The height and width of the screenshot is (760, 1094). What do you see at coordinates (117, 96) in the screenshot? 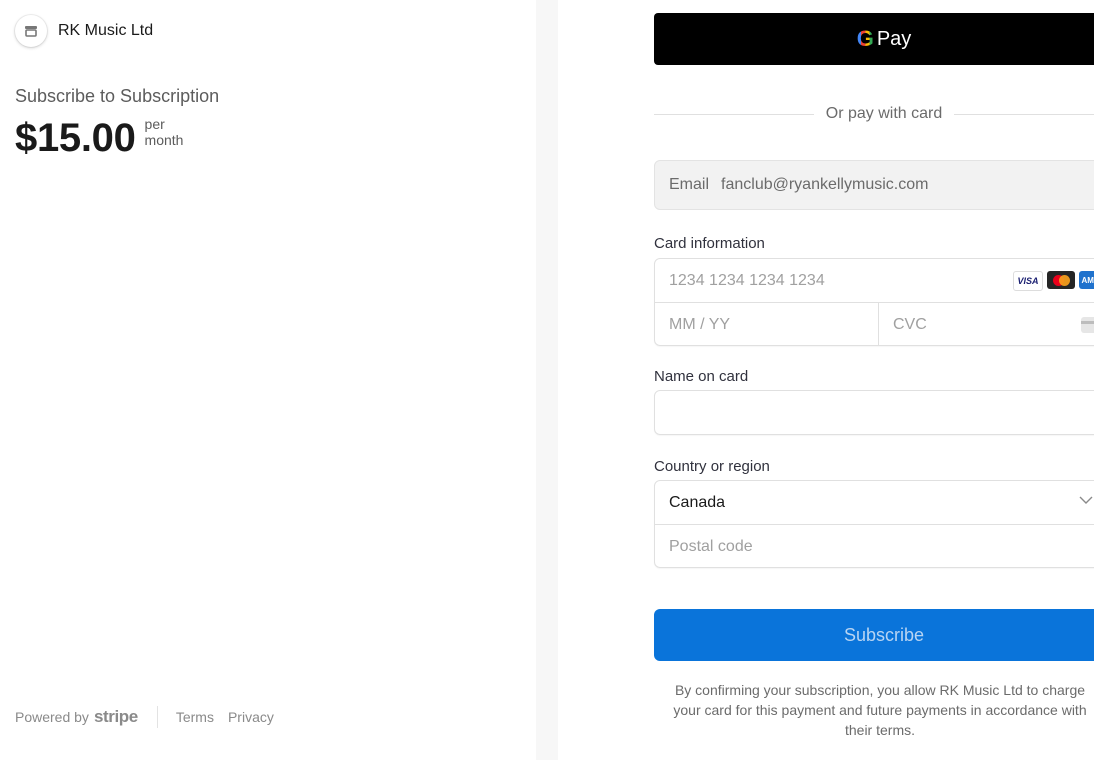
I see `product-title: Subscribe to Subscription` at bounding box center [117, 96].